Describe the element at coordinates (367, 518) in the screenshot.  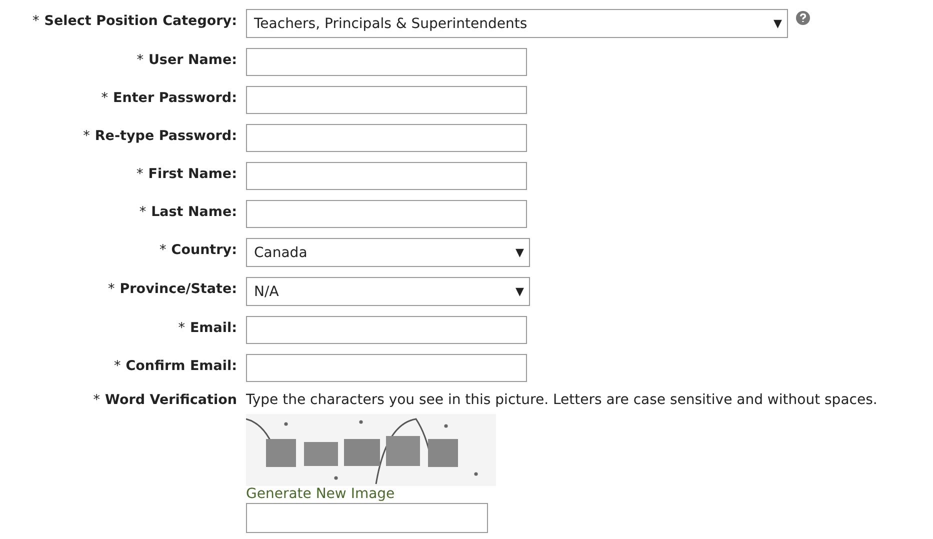
I see `answer-box` at that location.